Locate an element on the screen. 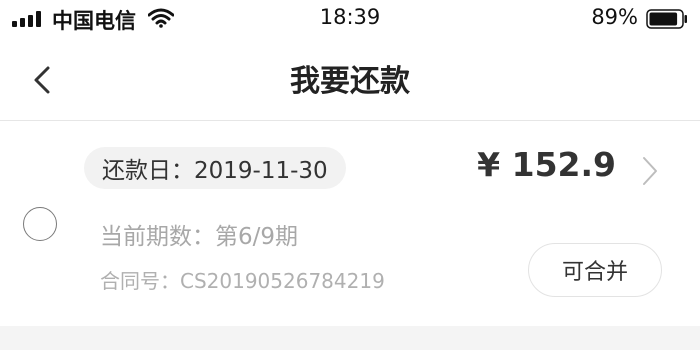  period-label: 当前期数：第6/9期 is located at coordinates (199, 237).